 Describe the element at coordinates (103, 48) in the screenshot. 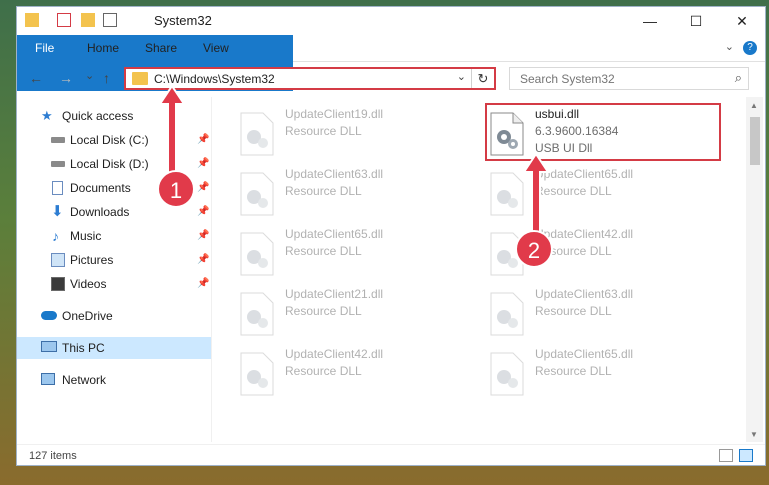

I see `tab-home: Home` at that location.